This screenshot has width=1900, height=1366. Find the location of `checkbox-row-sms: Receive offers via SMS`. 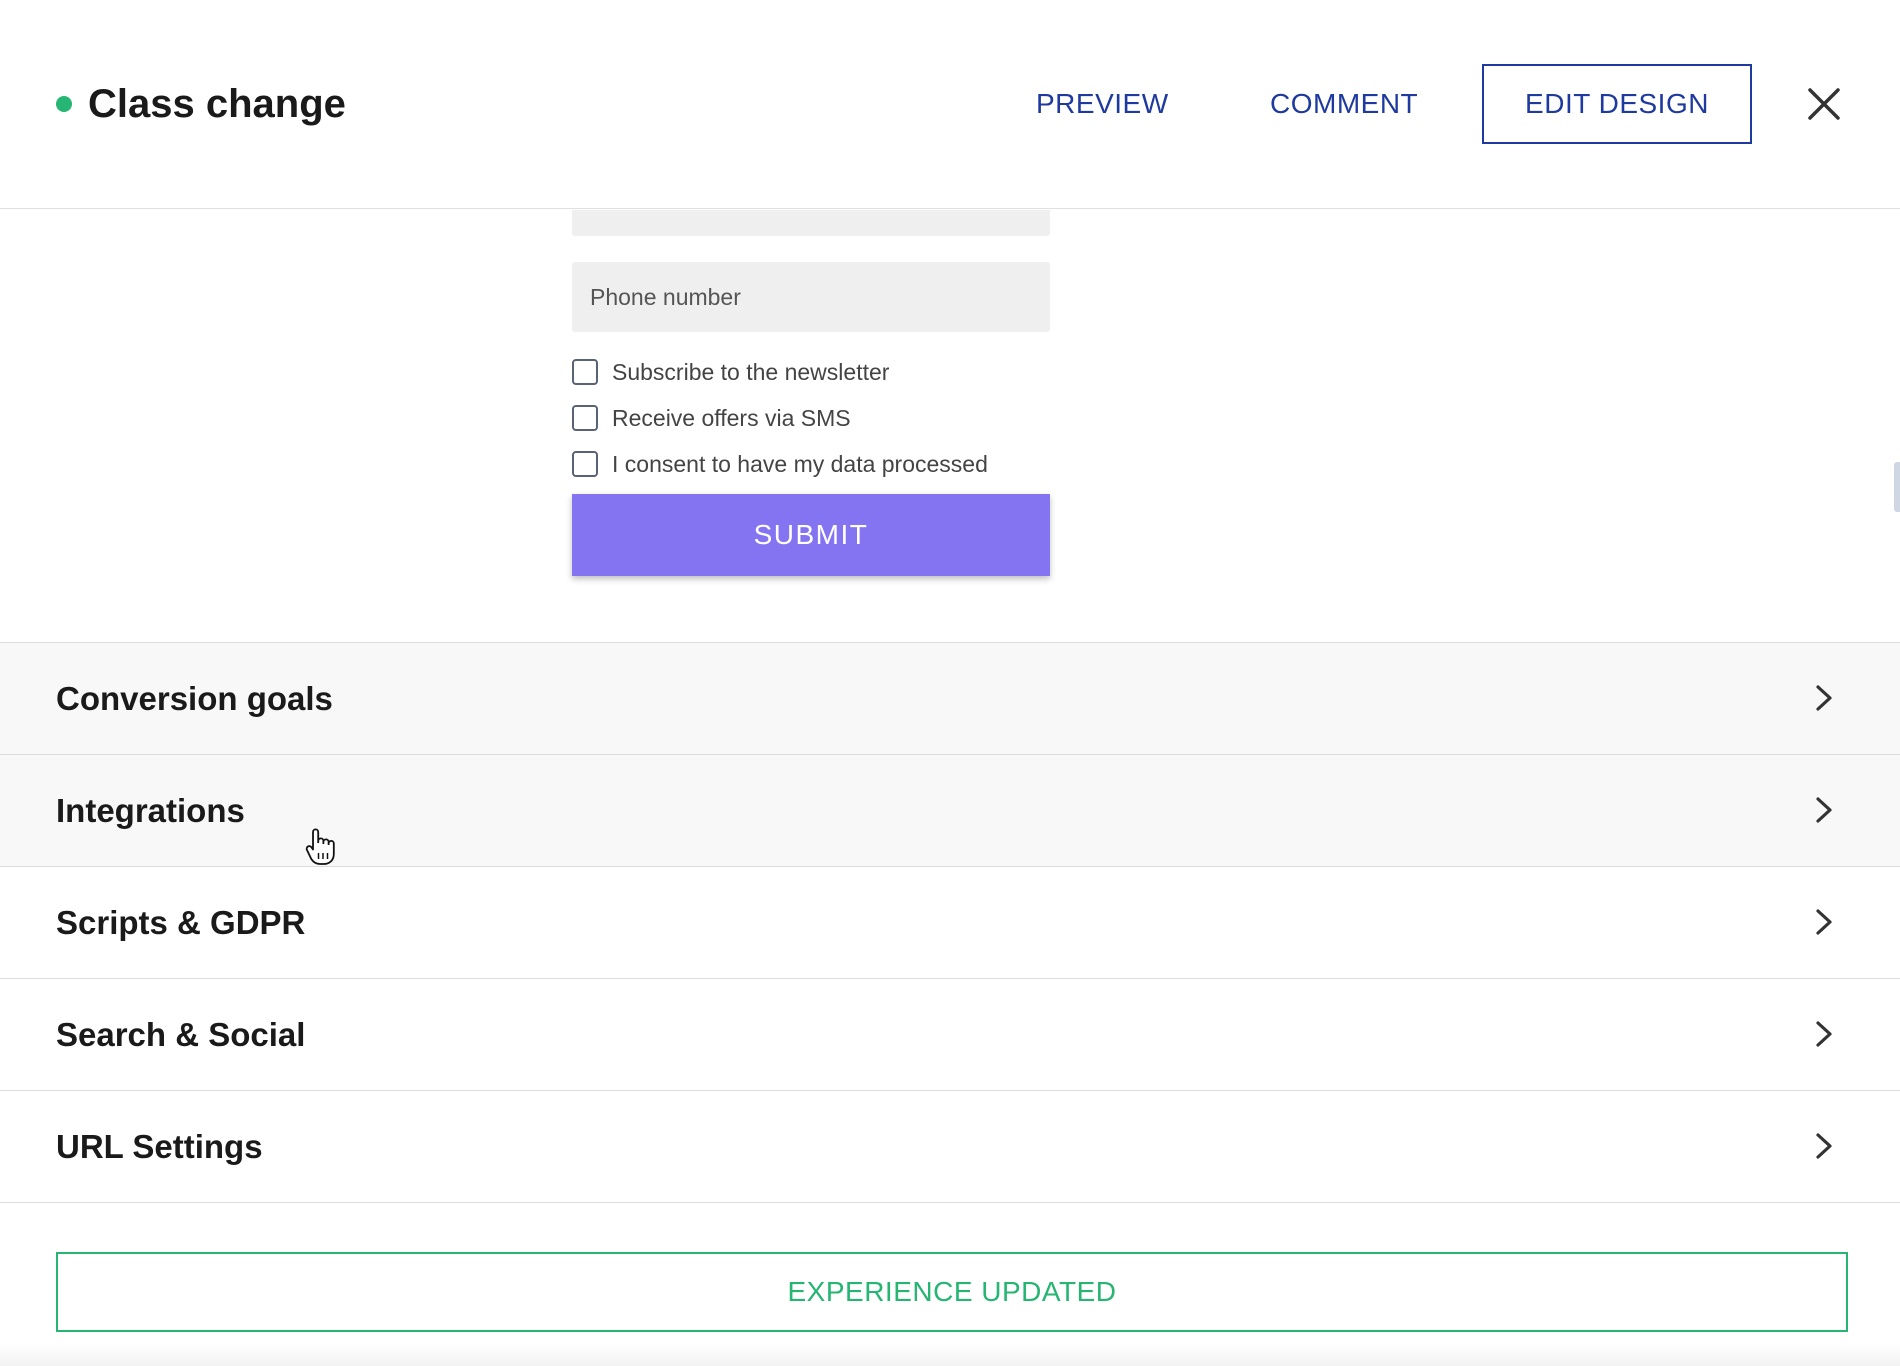

checkbox-row-sms: Receive offers via SMS is located at coordinates (711, 418).